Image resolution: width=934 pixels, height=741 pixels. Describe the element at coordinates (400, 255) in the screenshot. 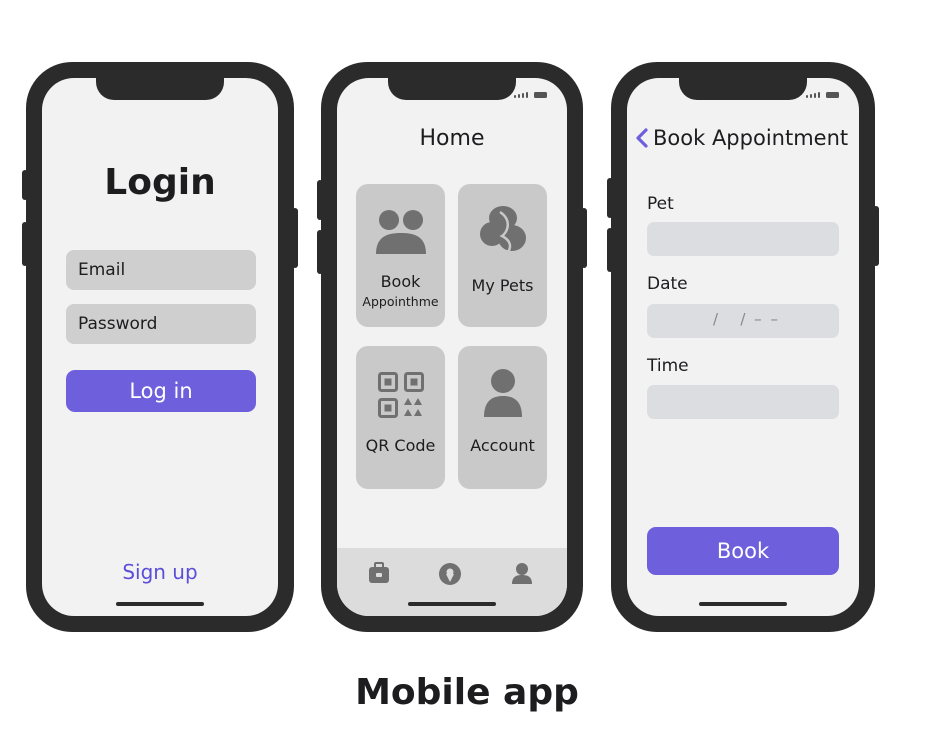

I see `tile-book-appointment: Book Appointhme` at that location.